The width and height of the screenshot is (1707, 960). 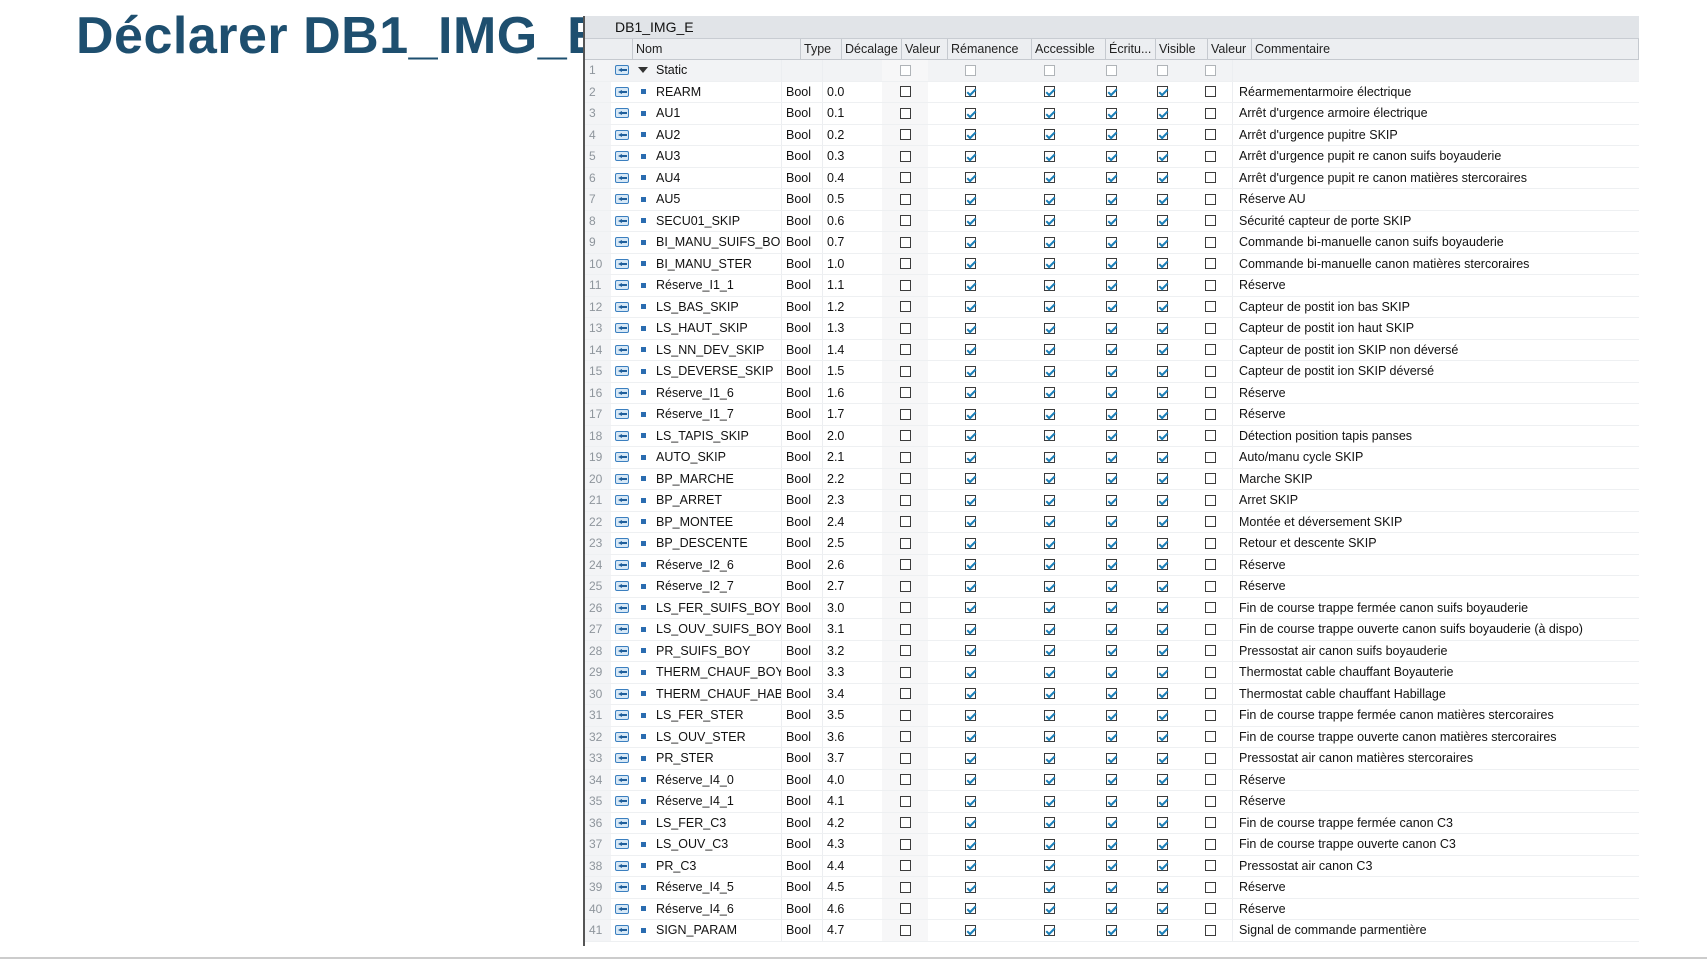 I want to click on triangle-down-icon, so click(x=643, y=70).